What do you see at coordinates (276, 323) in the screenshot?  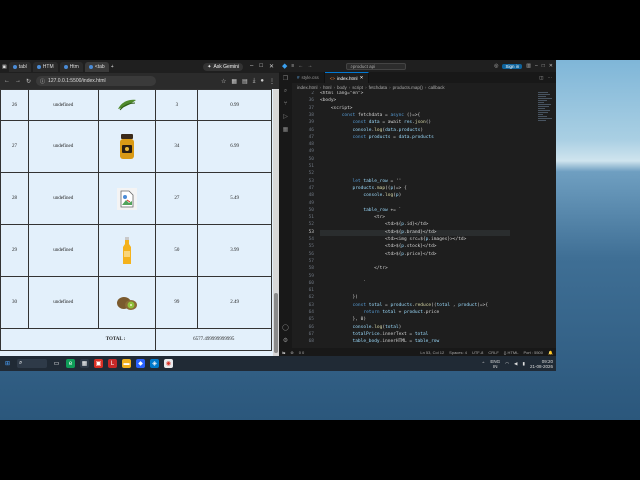 I see `scroll-thumb` at bounding box center [276, 323].